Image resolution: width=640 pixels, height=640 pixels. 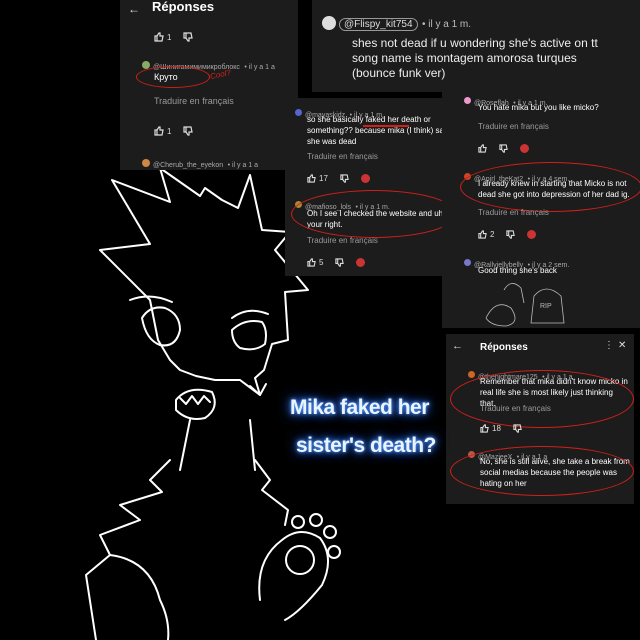 I want to click on like-button: 18, so click(x=490, y=428).